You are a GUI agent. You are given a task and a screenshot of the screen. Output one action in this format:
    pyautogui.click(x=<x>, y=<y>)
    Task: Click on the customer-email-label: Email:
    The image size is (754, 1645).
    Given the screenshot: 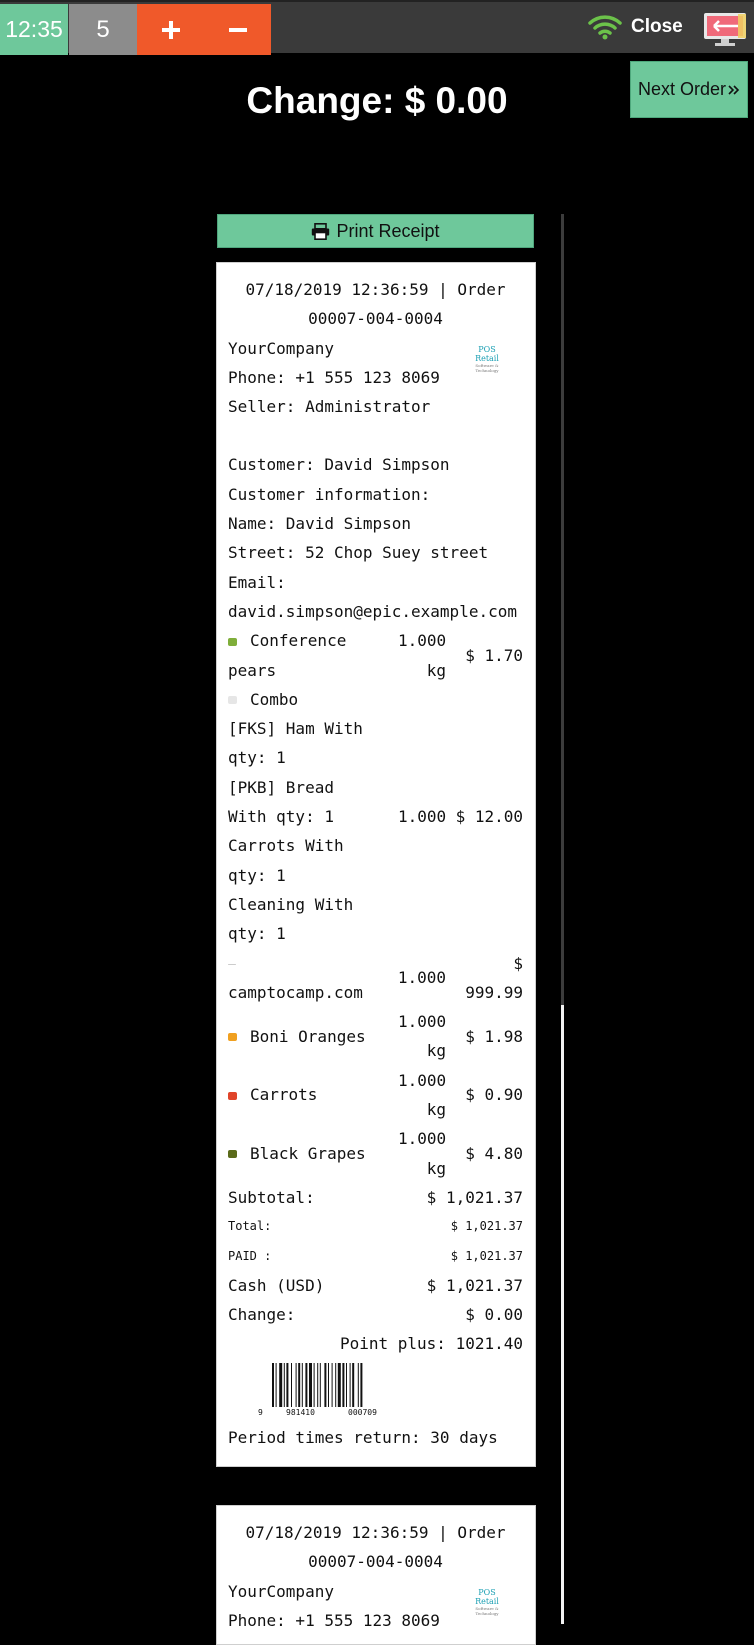 What is the action you would take?
    pyautogui.click(x=257, y=582)
    